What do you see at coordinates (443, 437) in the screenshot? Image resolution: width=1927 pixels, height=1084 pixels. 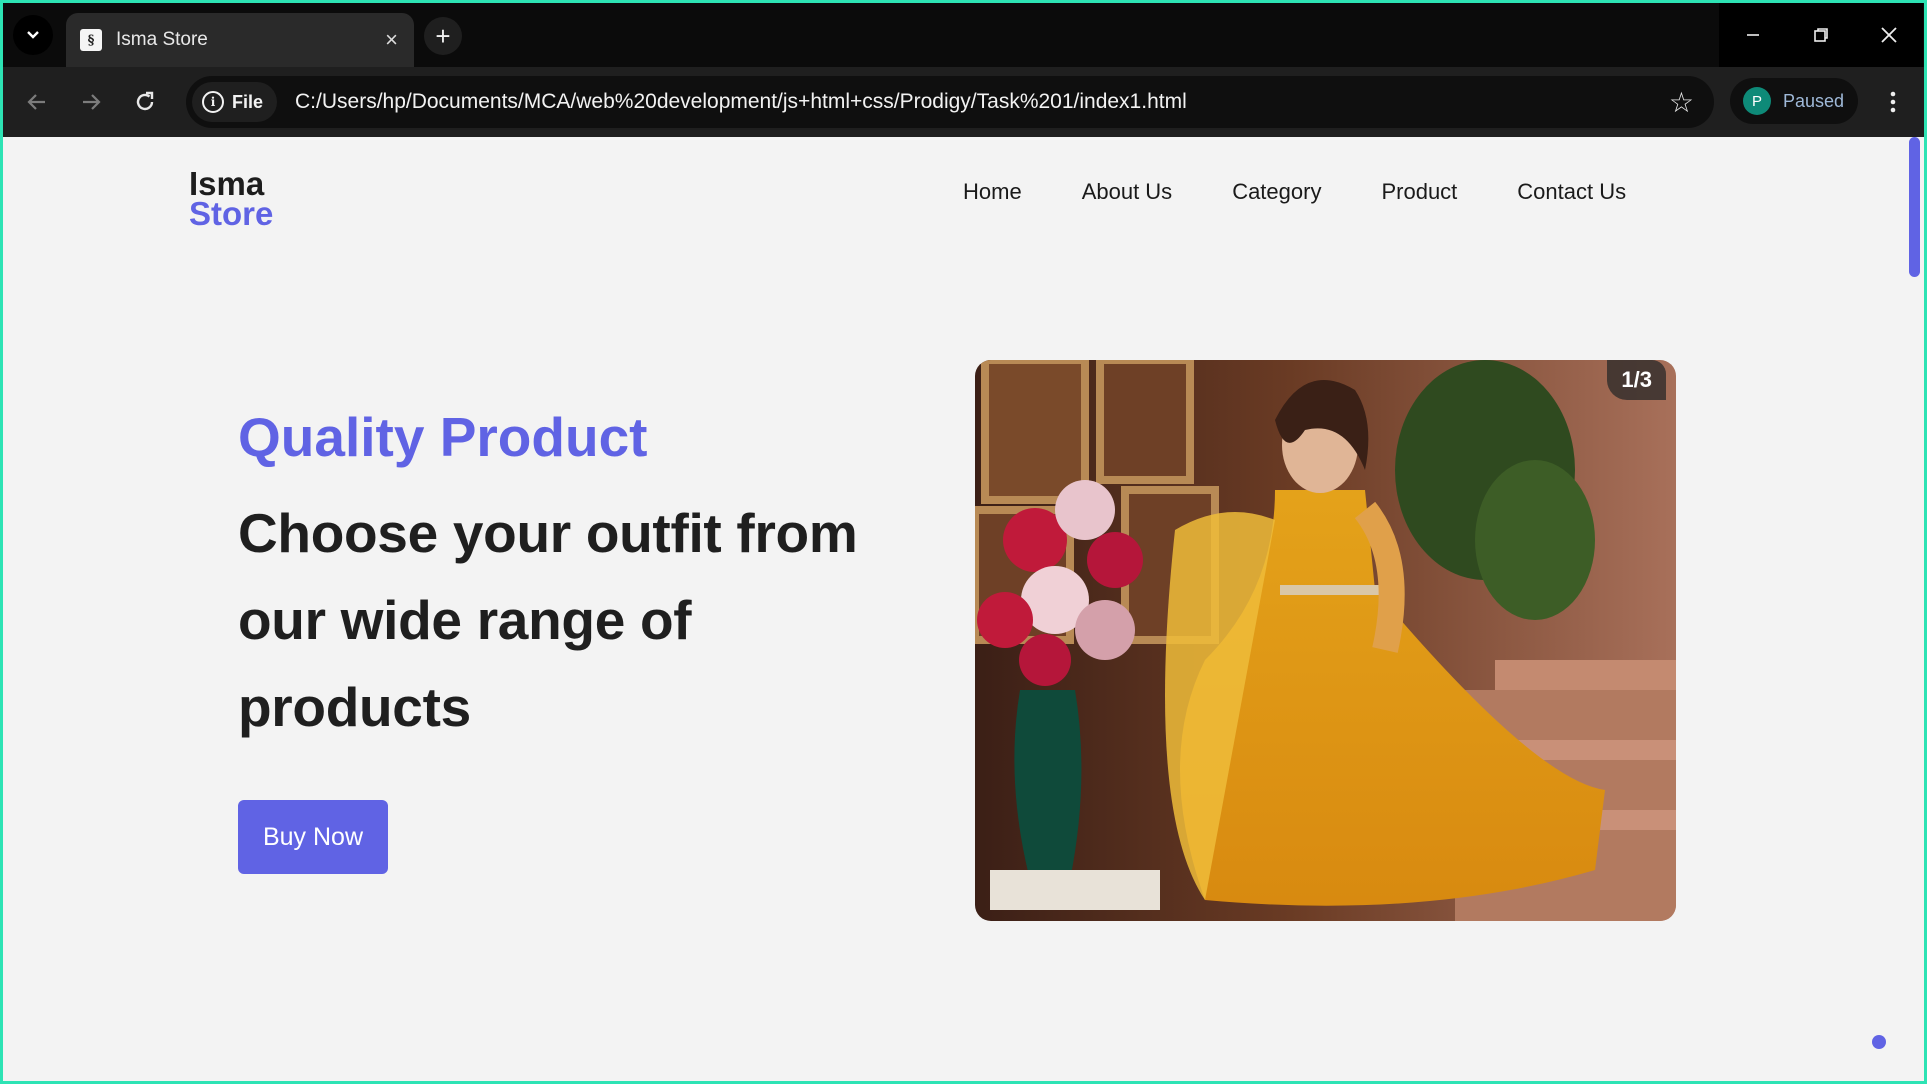 I see `hero-eyebrow: Quality Product` at bounding box center [443, 437].